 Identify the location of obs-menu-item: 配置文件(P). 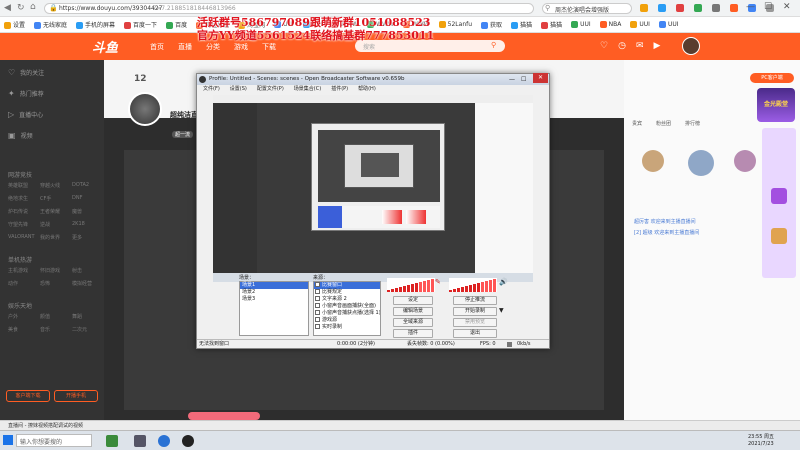
(270, 89).